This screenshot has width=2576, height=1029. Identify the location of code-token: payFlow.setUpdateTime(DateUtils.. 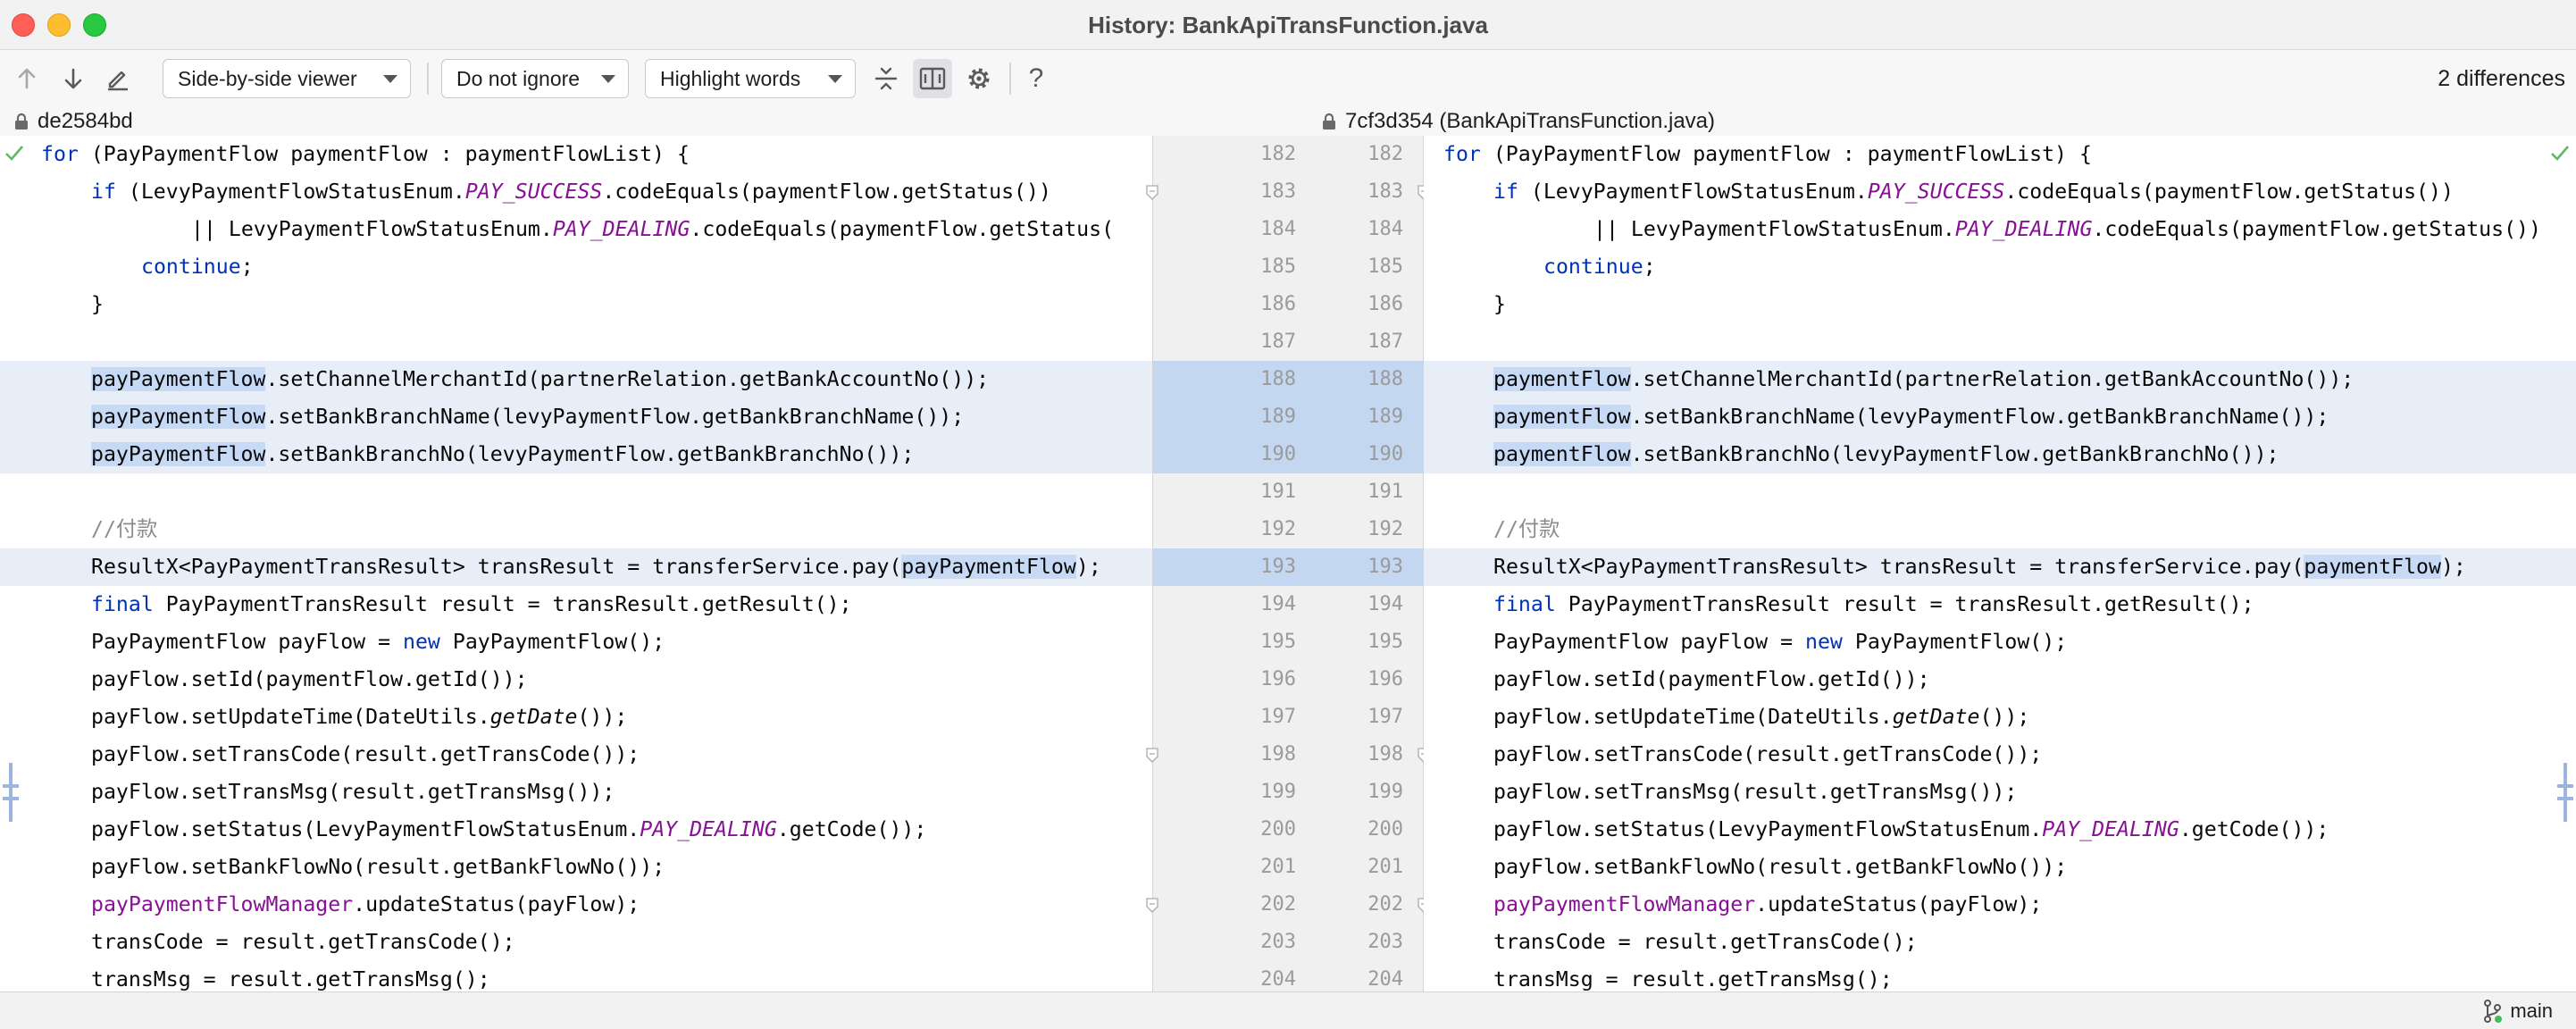
(291, 717).